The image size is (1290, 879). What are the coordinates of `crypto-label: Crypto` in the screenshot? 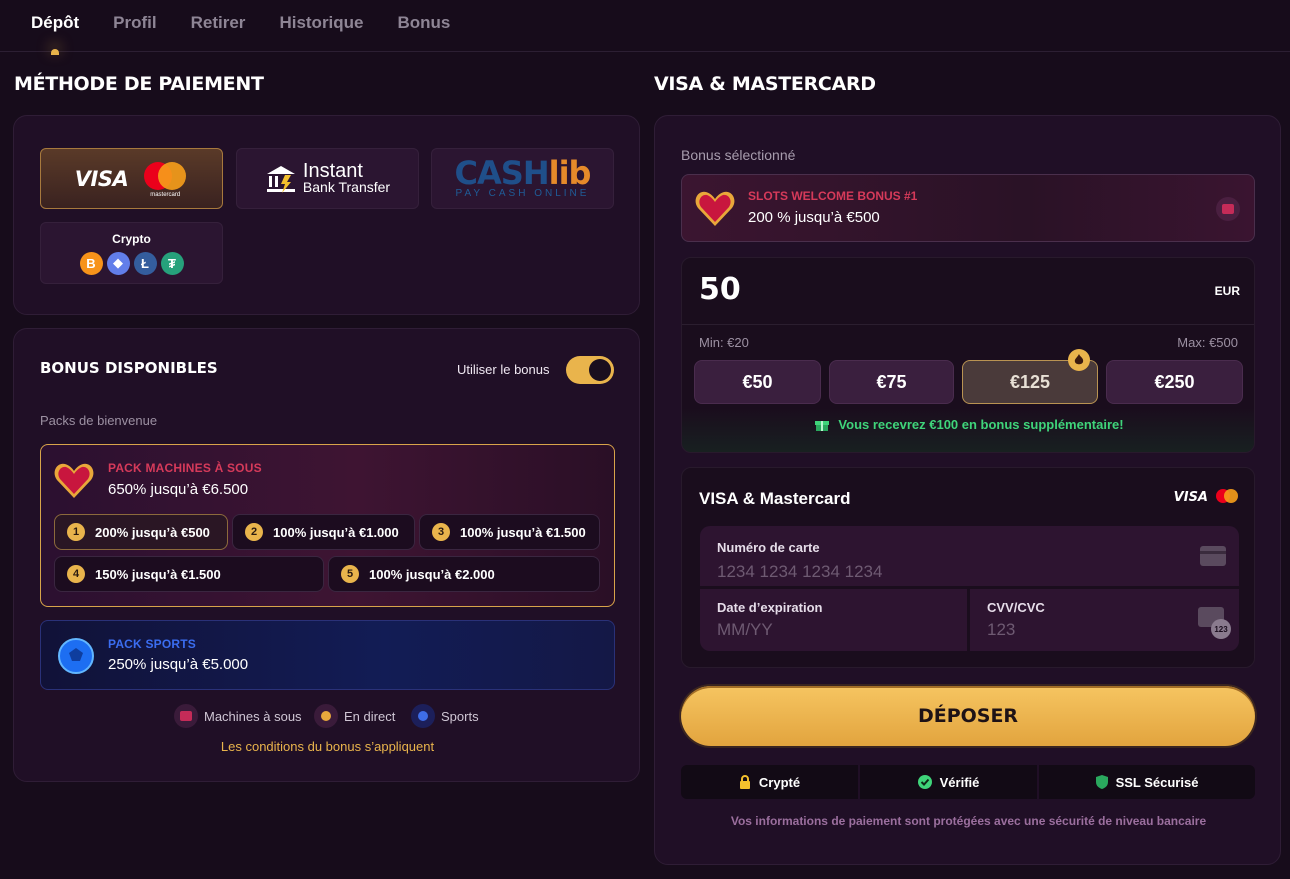 It's located at (131, 238).